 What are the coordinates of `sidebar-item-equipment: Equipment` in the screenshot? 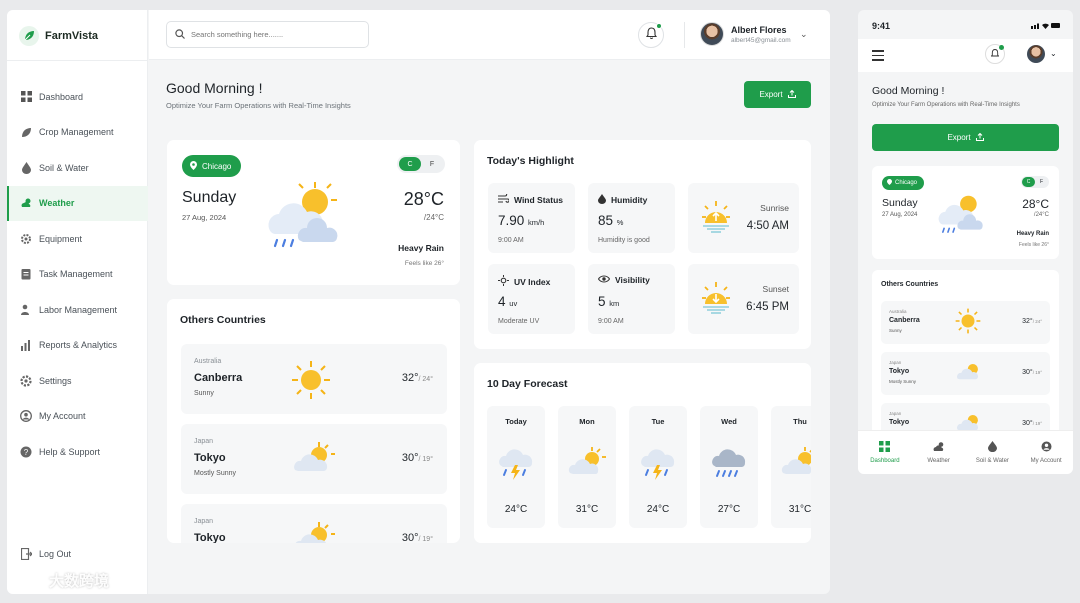 It's located at (77, 239).